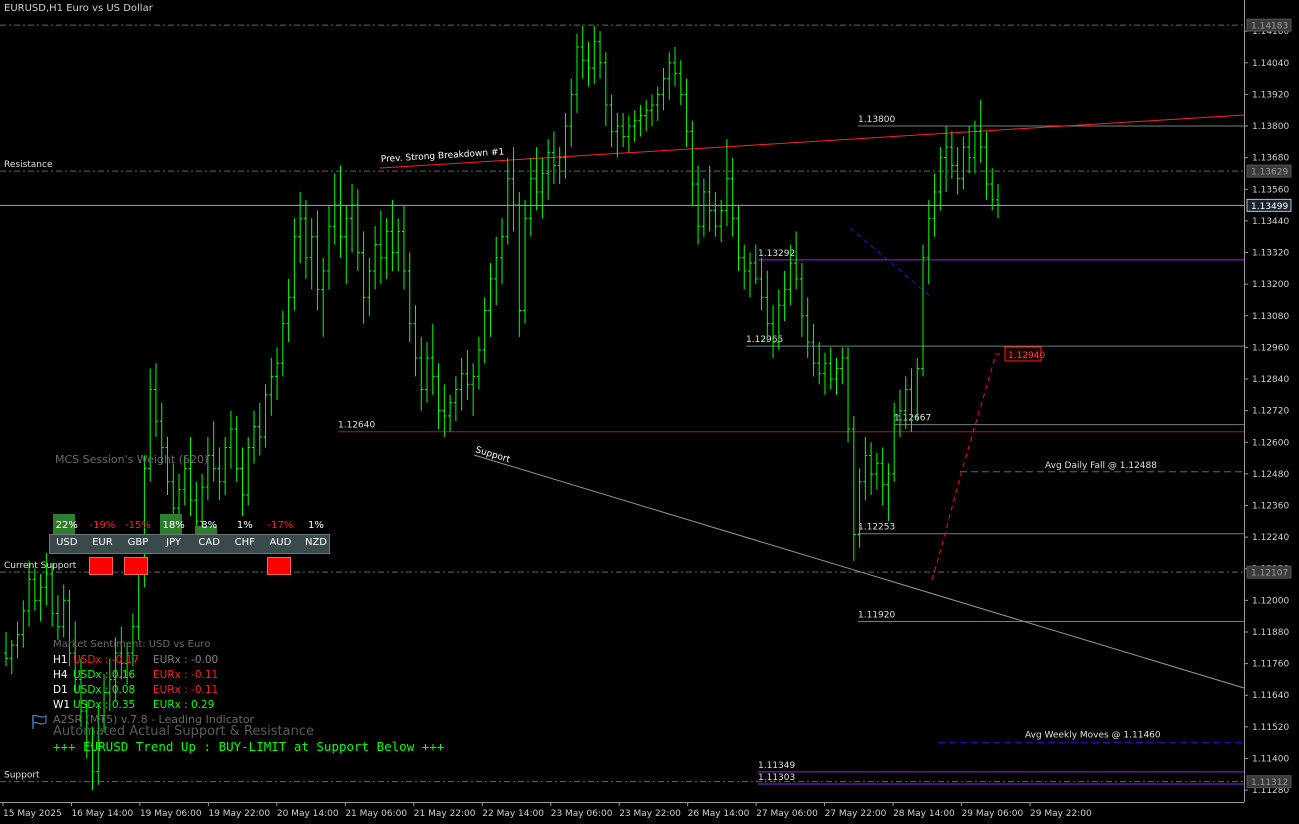  What do you see at coordinates (1270, 64) in the screenshot?
I see `price-tick-label: 1.14040` at bounding box center [1270, 64].